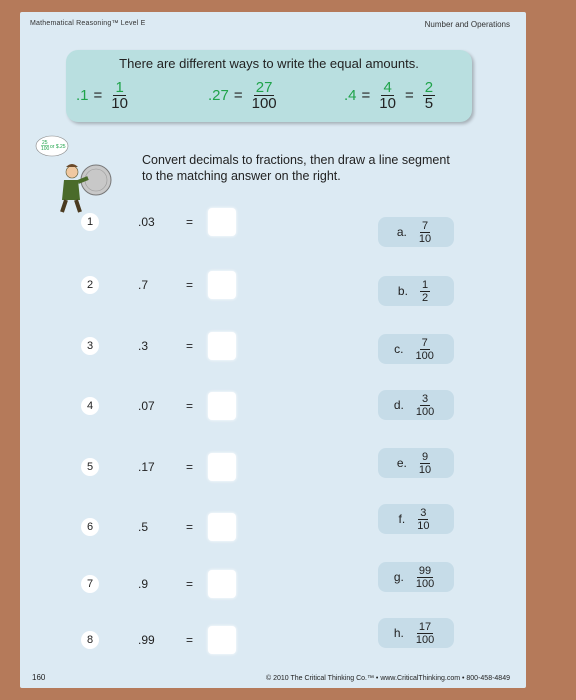 This screenshot has height=700, width=576. What do you see at coordinates (146, 222) in the screenshot?
I see `problem-decimal: .03` at bounding box center [146, 222].